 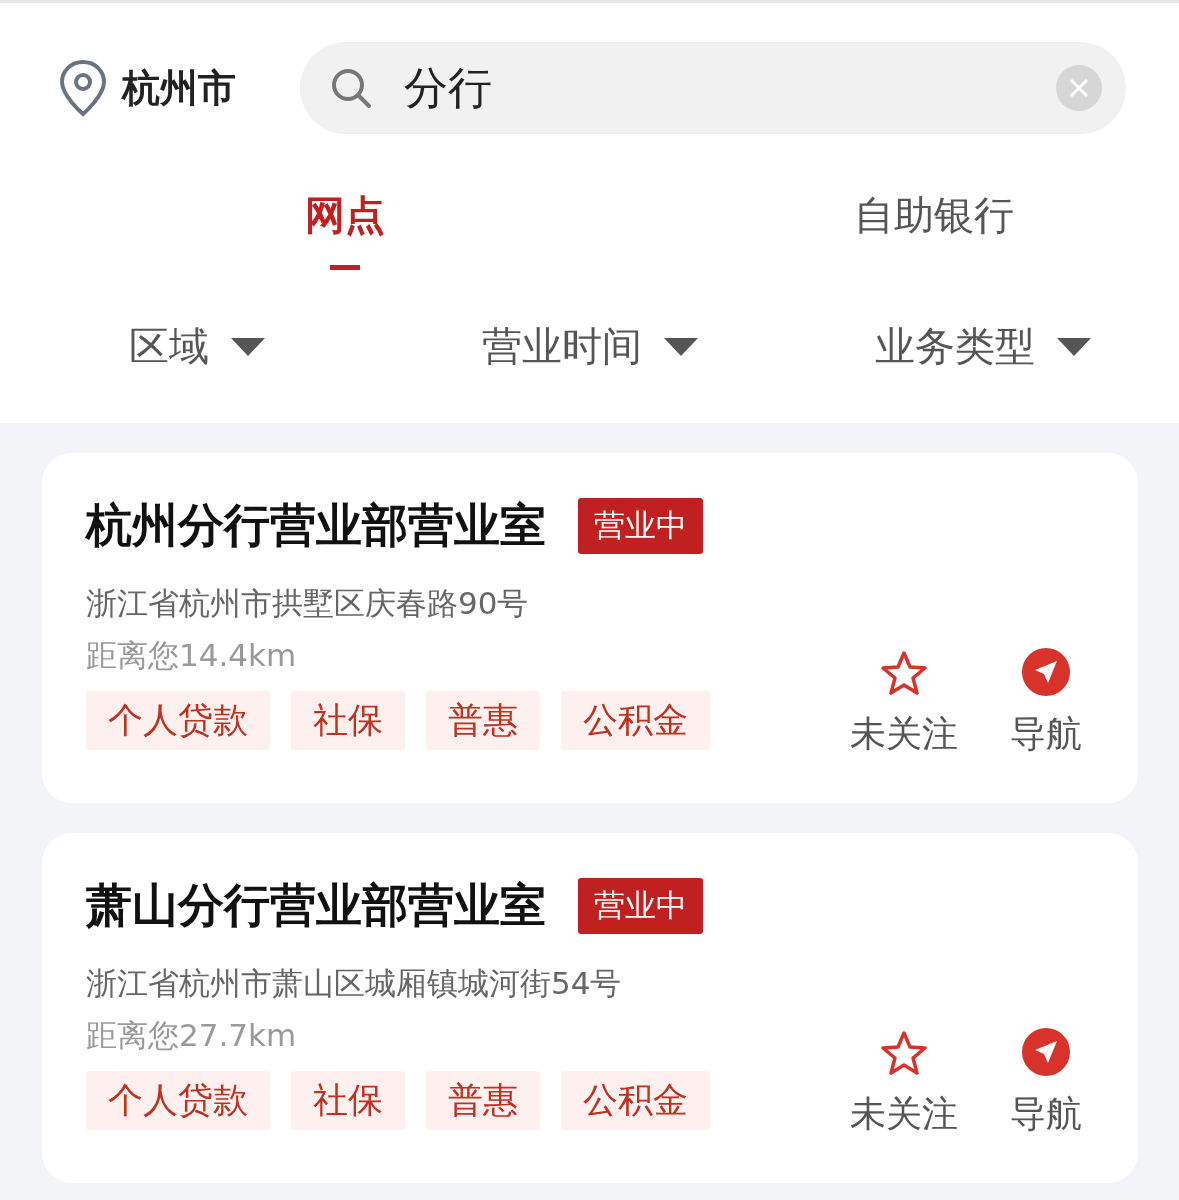 I want to click on branch-name: 萧山分行营业部营业室, so click(x=316, y=905).